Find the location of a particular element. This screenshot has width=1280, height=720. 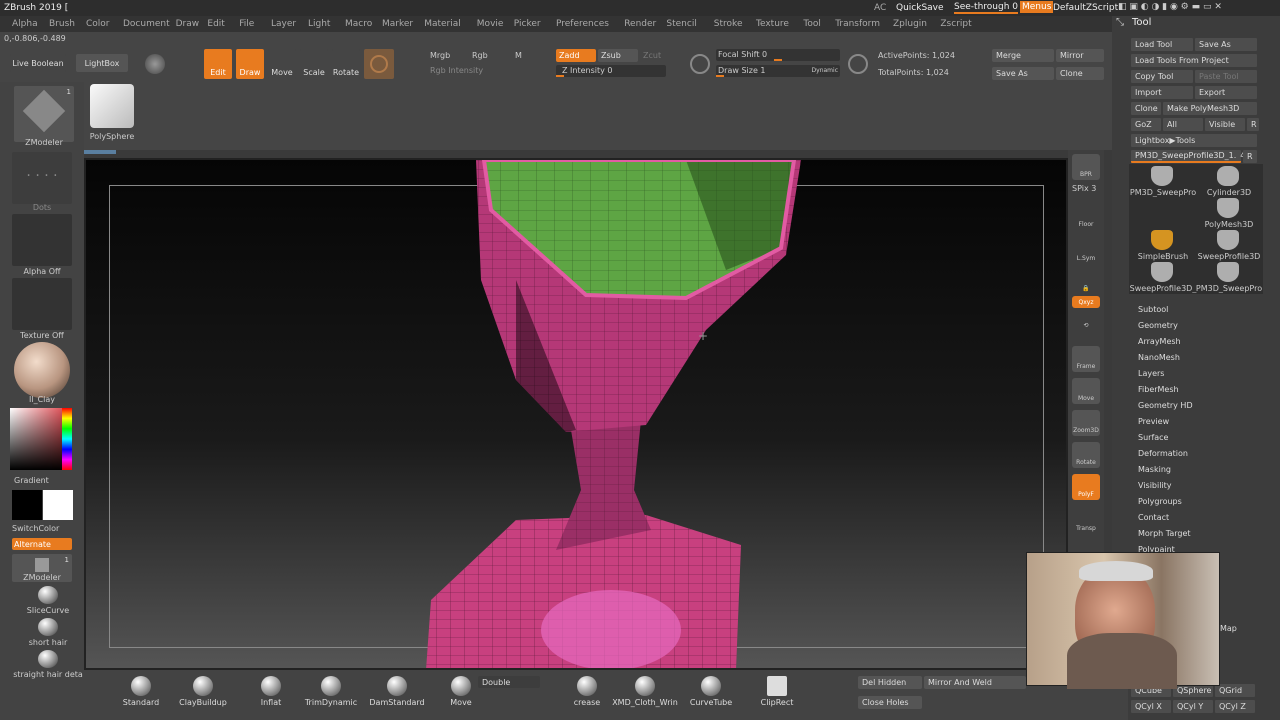

dots-stroke-icon: · · · · is located at coordinates (42, 178).